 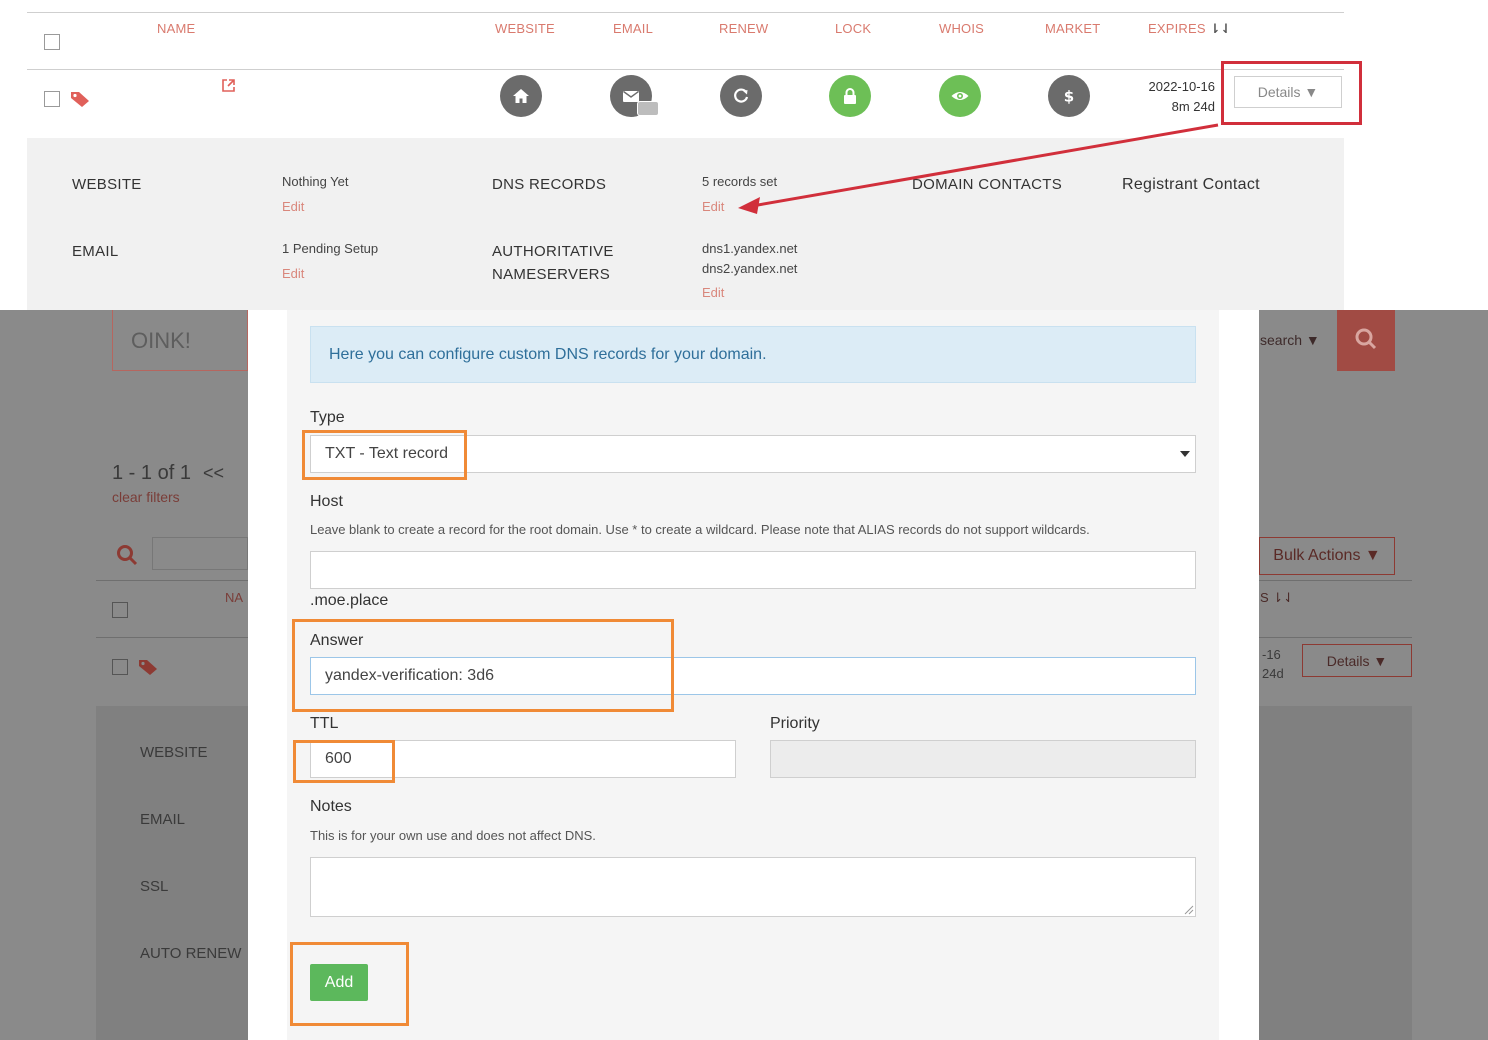 I want to click on bg-row-checkbox, so click(x=120, y=667).